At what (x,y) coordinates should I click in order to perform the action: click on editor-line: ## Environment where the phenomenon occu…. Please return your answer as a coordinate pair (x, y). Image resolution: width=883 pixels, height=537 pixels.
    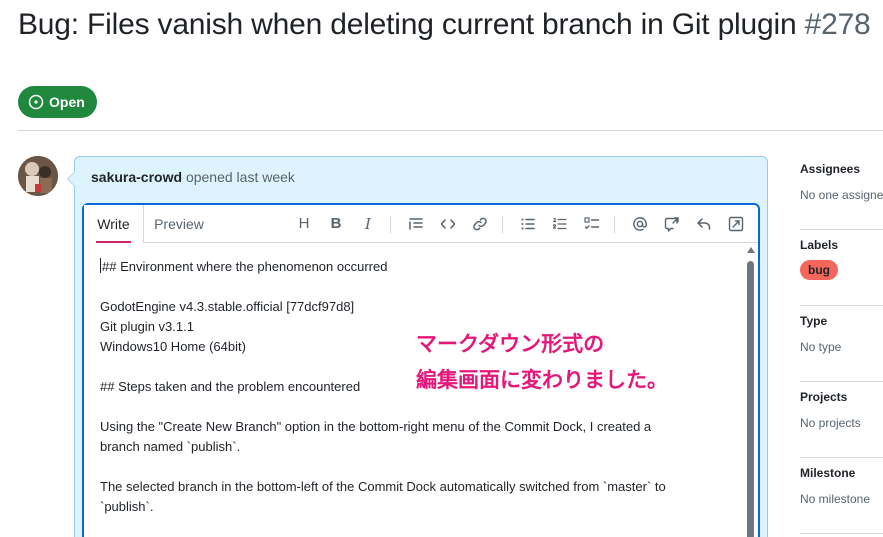
    Looking at the image, I should click on (415, 267).